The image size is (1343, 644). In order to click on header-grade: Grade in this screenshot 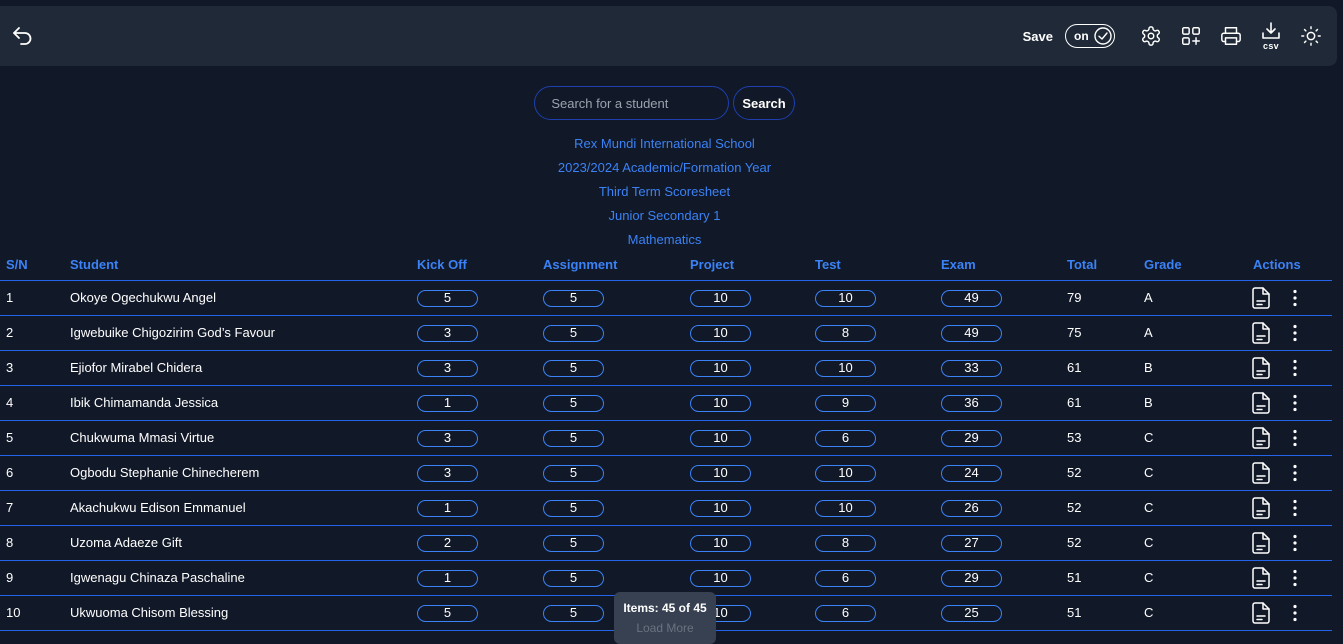, I will do `click(1163, 264)`.